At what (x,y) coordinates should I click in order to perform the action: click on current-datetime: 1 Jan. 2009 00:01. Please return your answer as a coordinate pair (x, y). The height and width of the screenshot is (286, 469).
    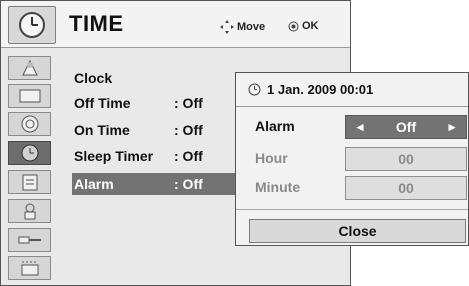
    Looking at the image, I should click on (320, 89).